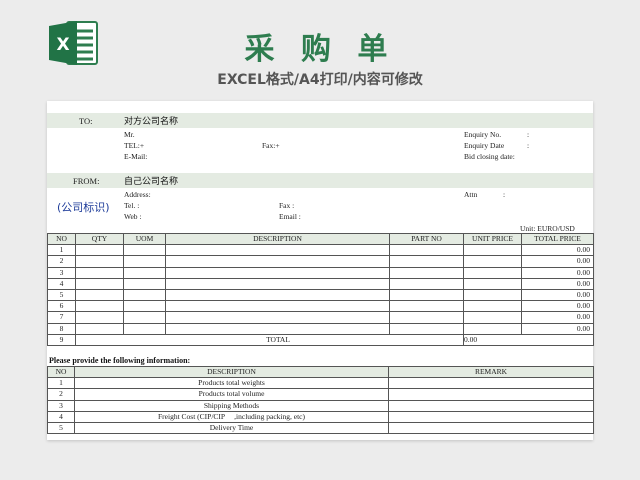  I want to click on to-label: TO:, so click(86, 121).